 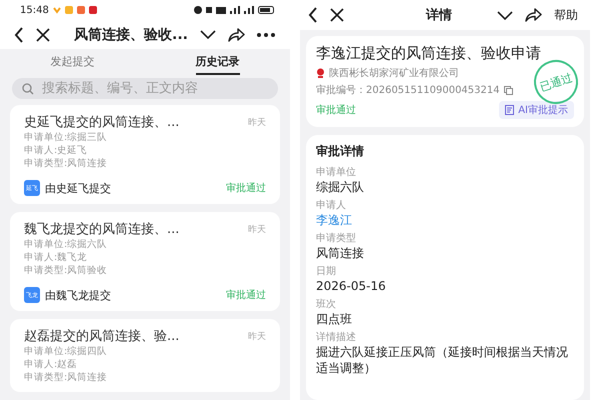 I want to click on page-title: 详情, so click(x=439, y=15).